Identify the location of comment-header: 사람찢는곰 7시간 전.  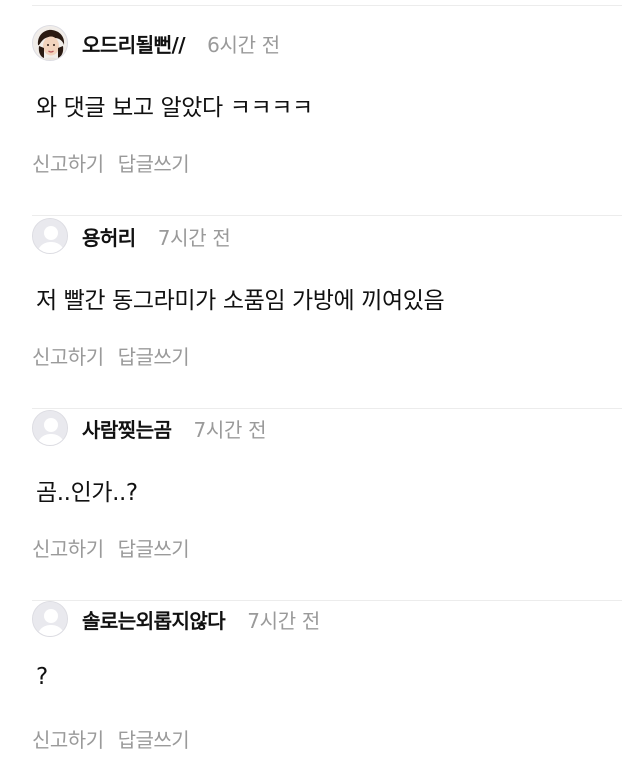
(149, 428).